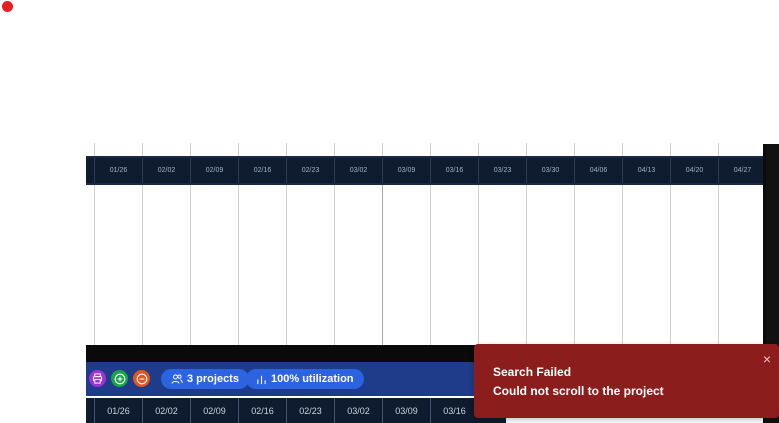 The width and height of the screenshot is (779, 423). What do you see at coordinates (7, 6) in the screenshot?
I see `recording-indicator` at bounding box center [7, 6].